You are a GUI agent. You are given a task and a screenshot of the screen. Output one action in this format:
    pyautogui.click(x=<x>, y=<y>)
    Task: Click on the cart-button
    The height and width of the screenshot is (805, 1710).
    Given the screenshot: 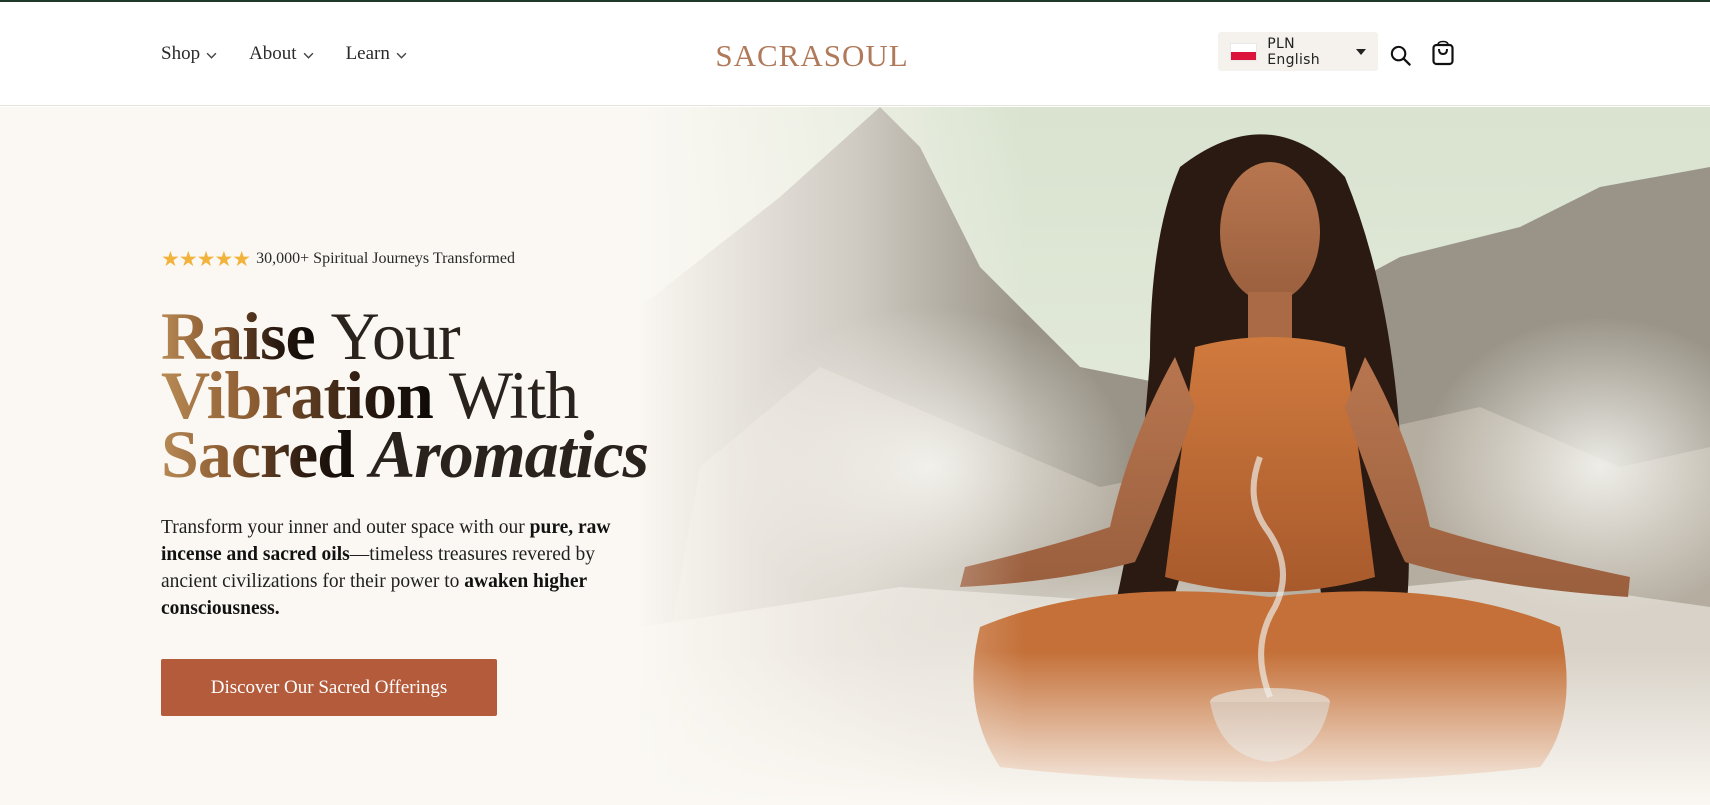 What is the action you would take?
    pyautogui.click(x=1443, y=53)
    